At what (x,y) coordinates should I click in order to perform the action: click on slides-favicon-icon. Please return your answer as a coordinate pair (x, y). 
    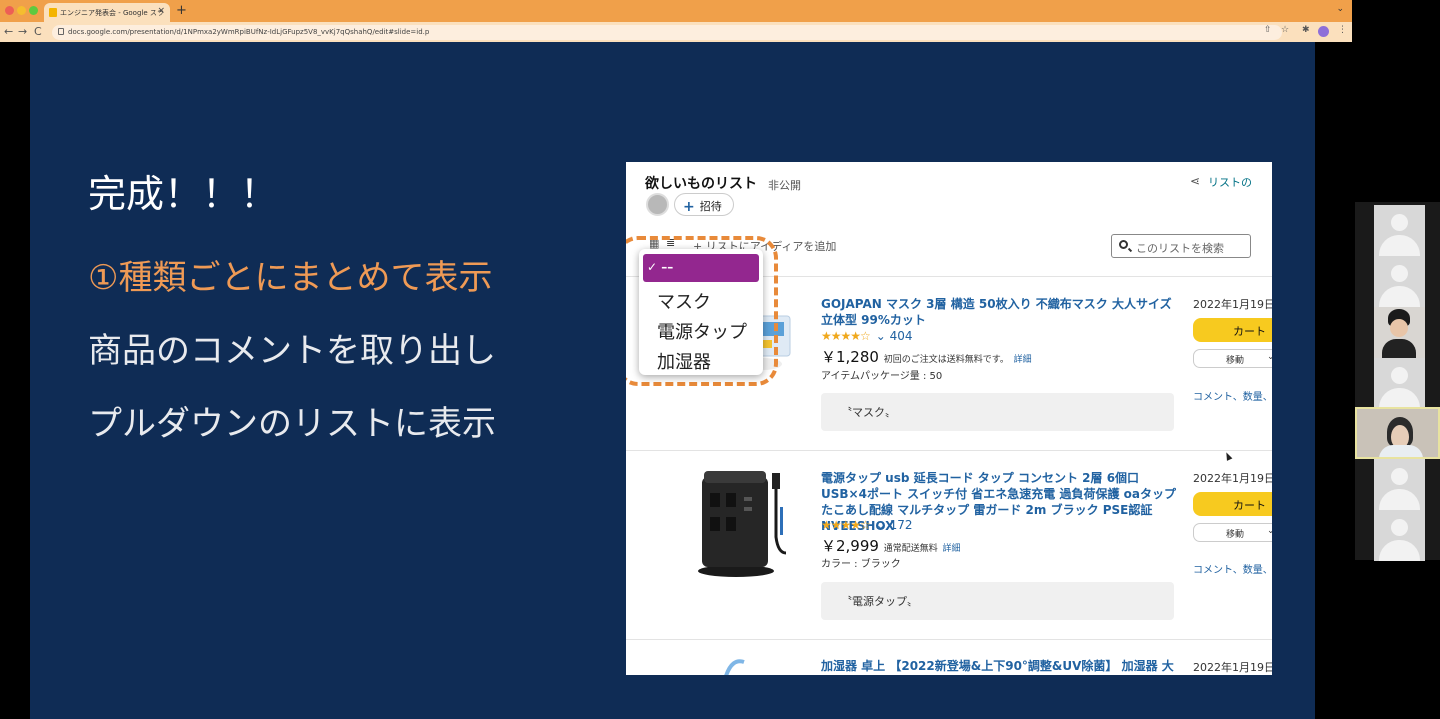
    Looking at the image, I should click on (53, 12).